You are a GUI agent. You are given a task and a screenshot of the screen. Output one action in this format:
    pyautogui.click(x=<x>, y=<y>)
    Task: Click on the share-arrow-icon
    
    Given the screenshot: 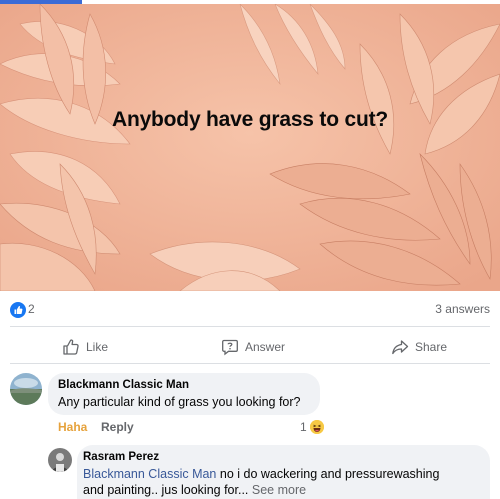 What is the action you would take?
    pyautogui.click(x=400, y=347)
    